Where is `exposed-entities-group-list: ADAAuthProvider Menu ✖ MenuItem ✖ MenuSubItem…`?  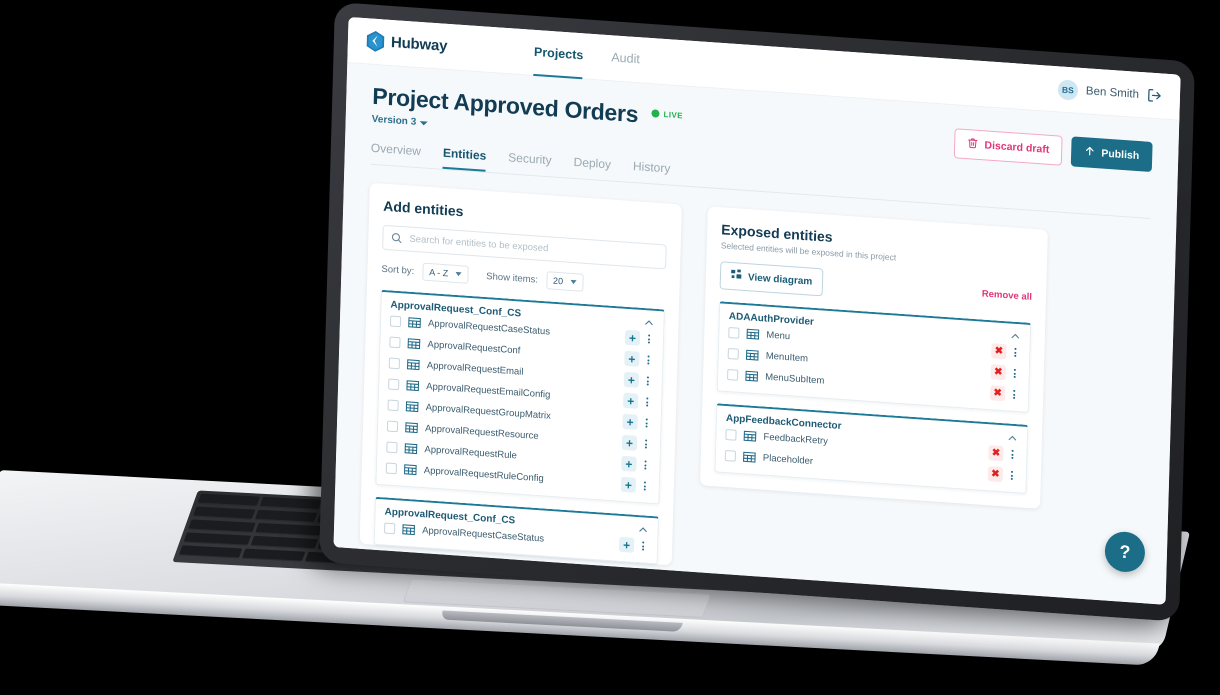
exposed-entities-group-list: ADAAuthProvider Menu ✖ MenuItem ✖ MenuSubItem… is located at coordinates (873, 397).